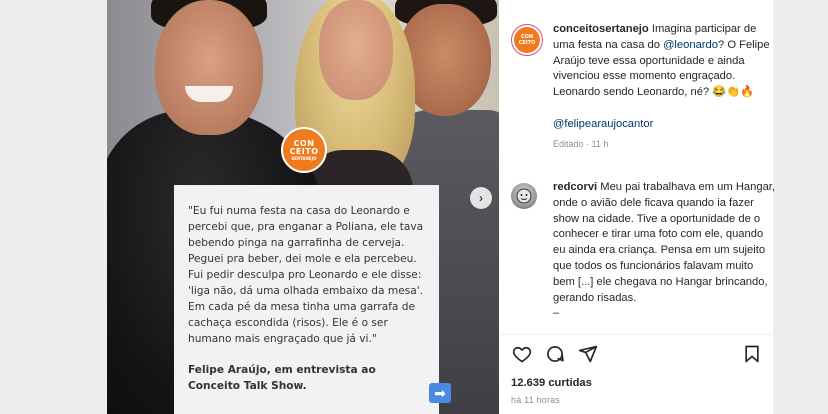 The image size is (828, 414). What do you see at coordinates (209, 67) in the screenshot?
I see `photo-person-left-face` at bounding box center [209, 67].